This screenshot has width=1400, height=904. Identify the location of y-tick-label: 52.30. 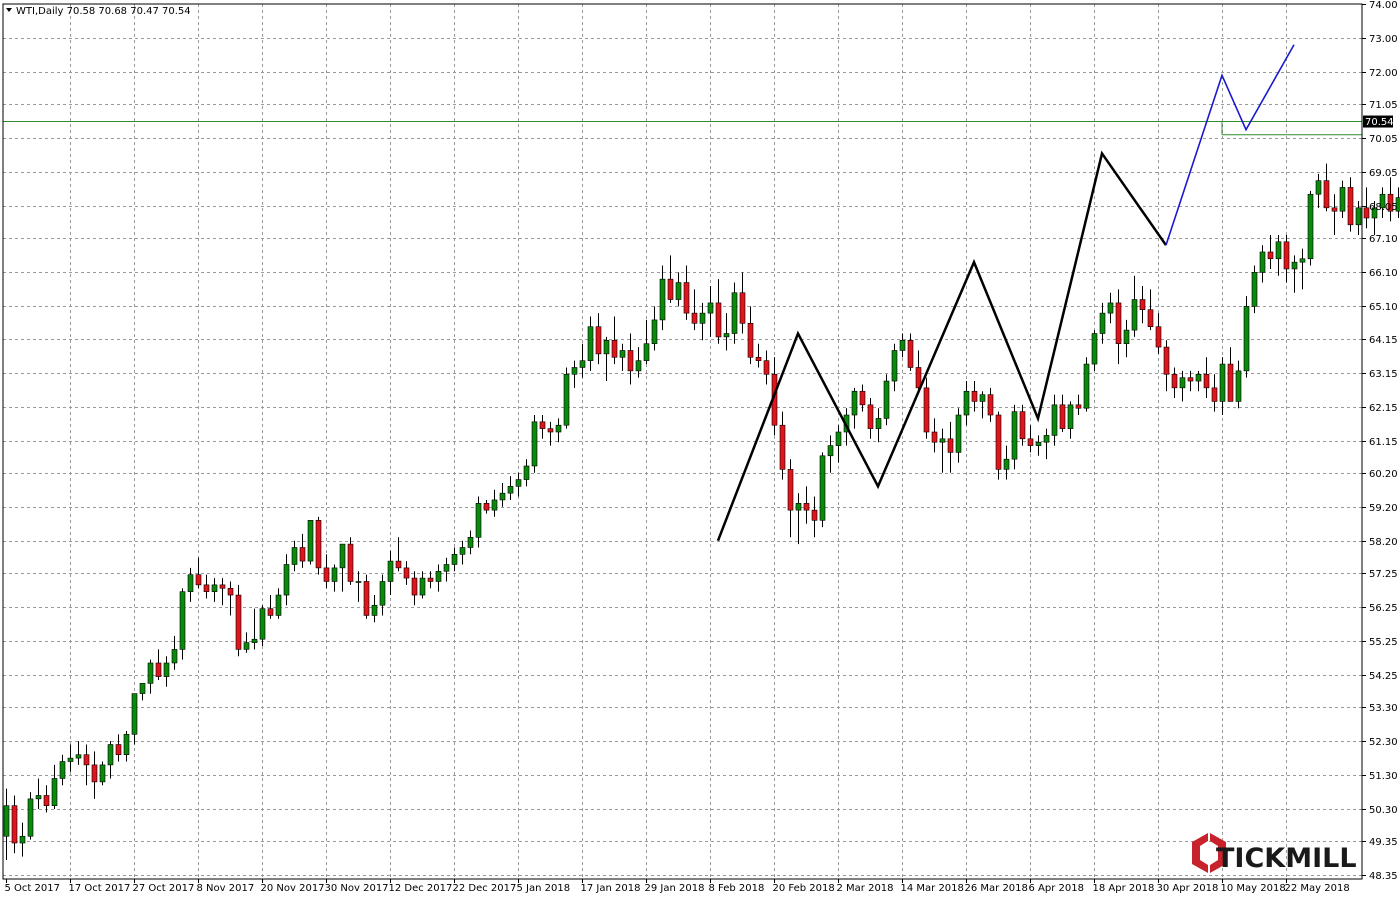
(1383, 742).